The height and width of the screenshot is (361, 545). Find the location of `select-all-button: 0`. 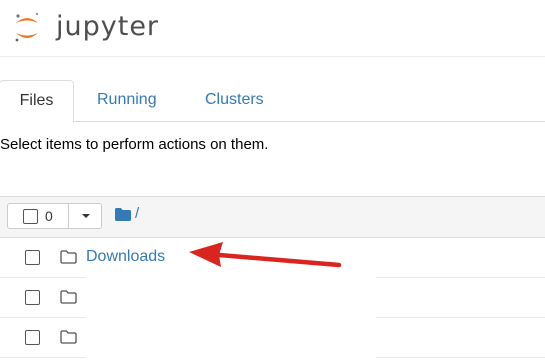

select-all-button: 0 is located at coordinates (38, 216).